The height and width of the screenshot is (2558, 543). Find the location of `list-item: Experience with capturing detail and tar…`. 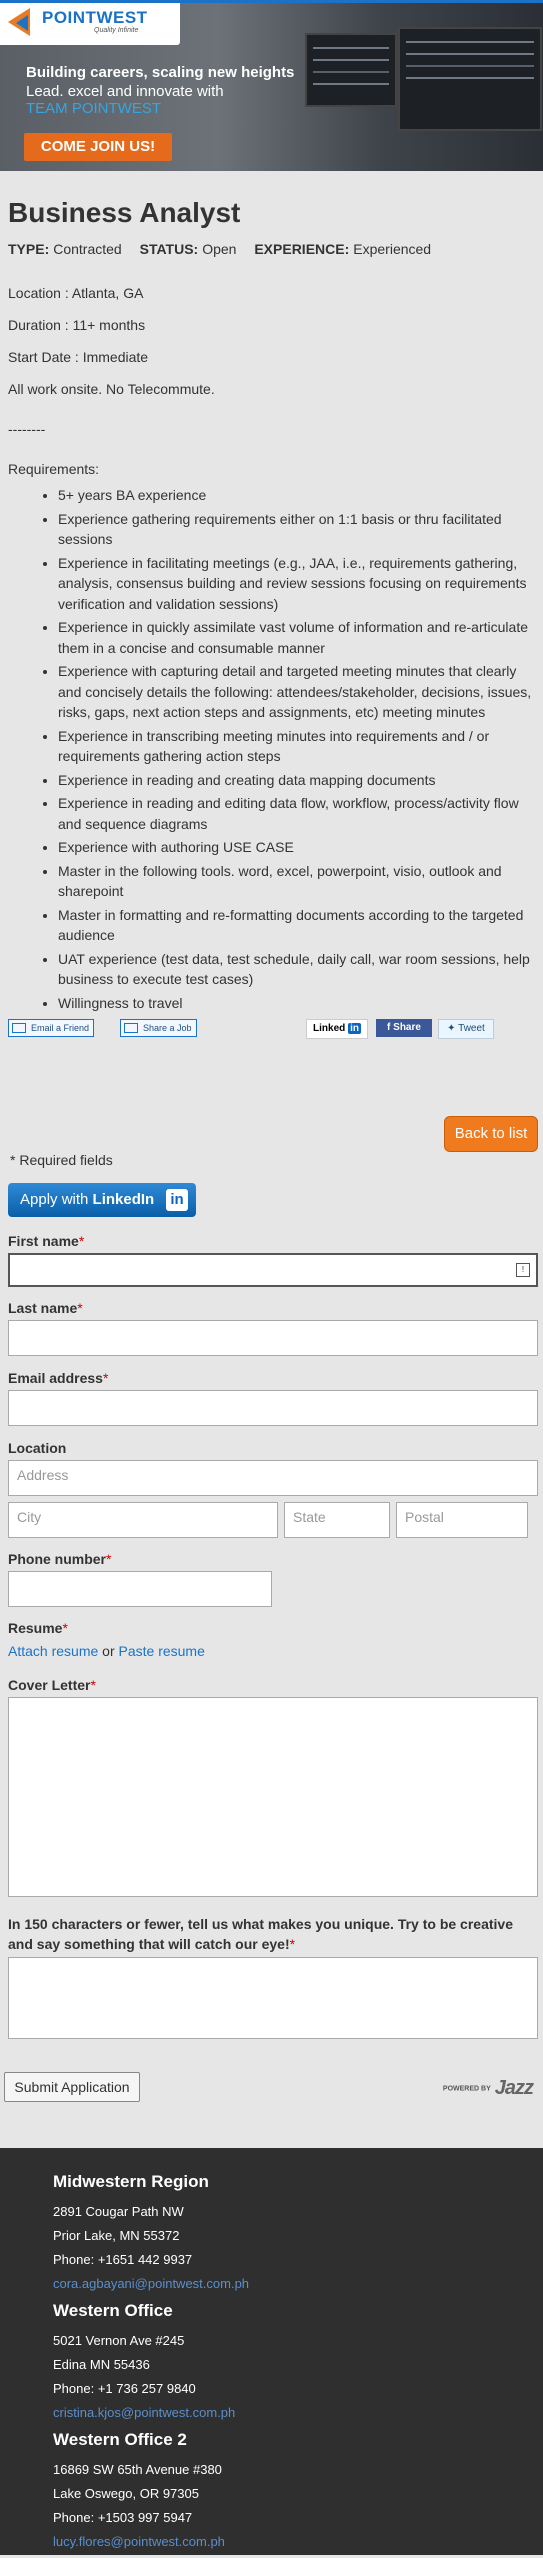

list-item: Experience with capturing detail and tar… is located at coordinates (296, 692).